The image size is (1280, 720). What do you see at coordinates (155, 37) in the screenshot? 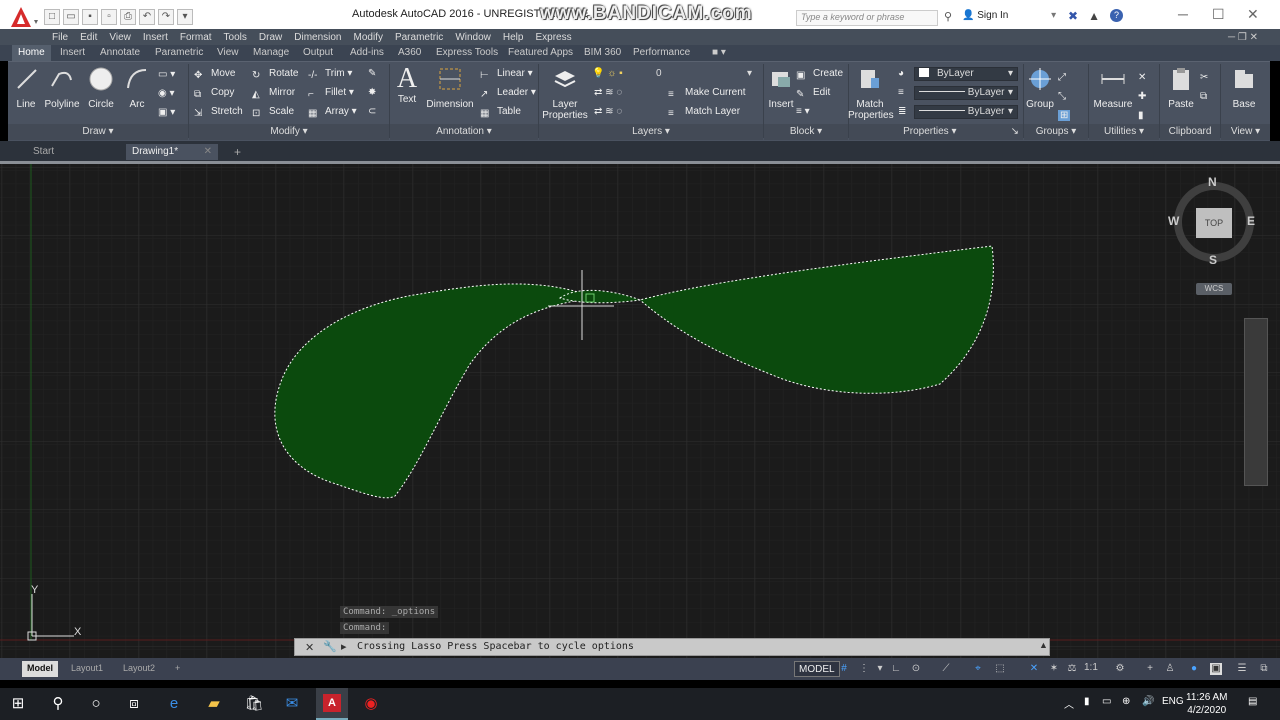
I see `menu-insert: Insert` at bounding box center [155, 37].